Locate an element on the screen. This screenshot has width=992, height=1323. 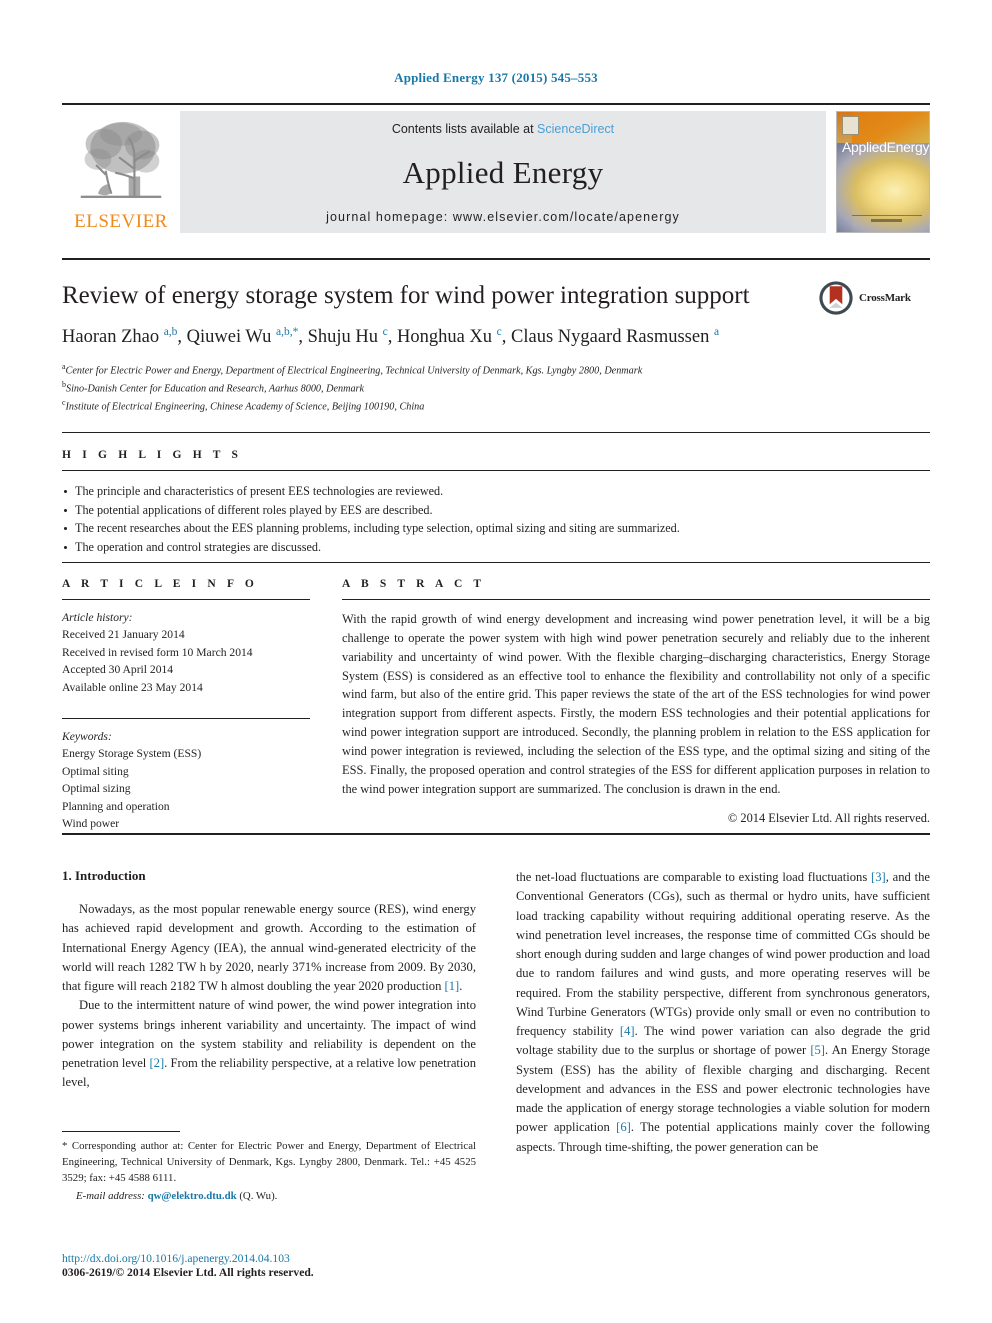
keyword-item: Planning and operation is located at coordinates (116, 806).